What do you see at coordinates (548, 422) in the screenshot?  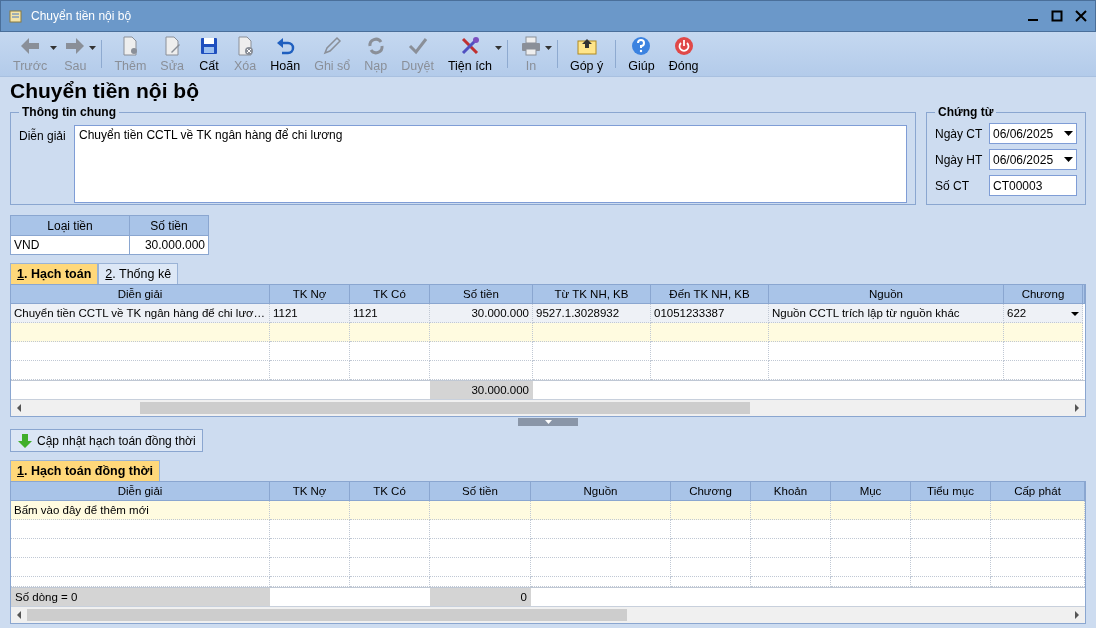 I see `splitter-handle` at bounding box center [548, 422].